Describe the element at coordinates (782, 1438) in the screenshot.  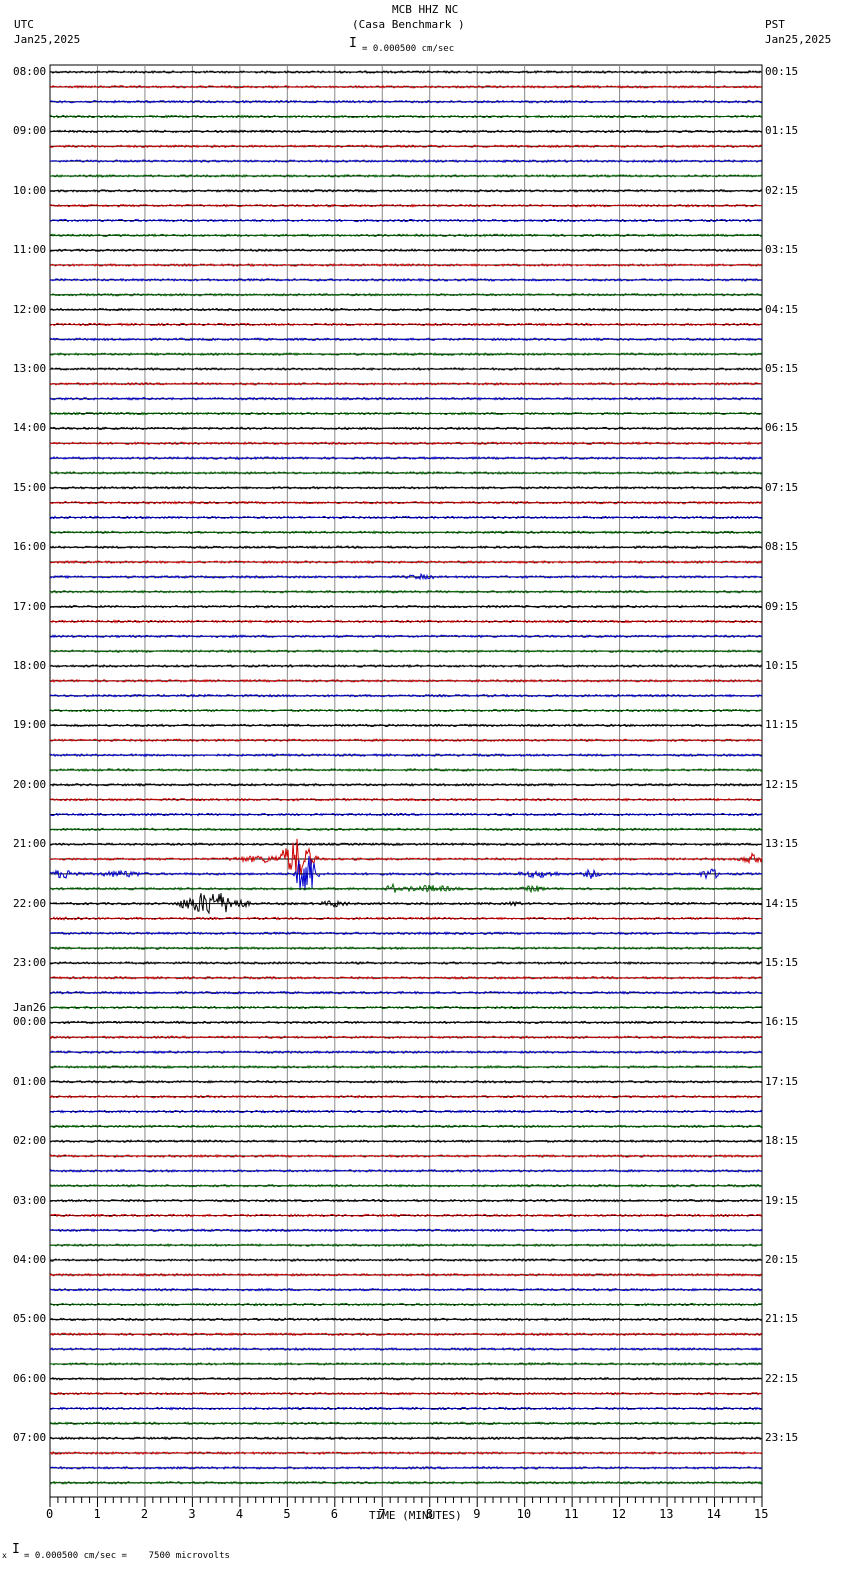
I see `pst-hour-label: 23:15` at that location.